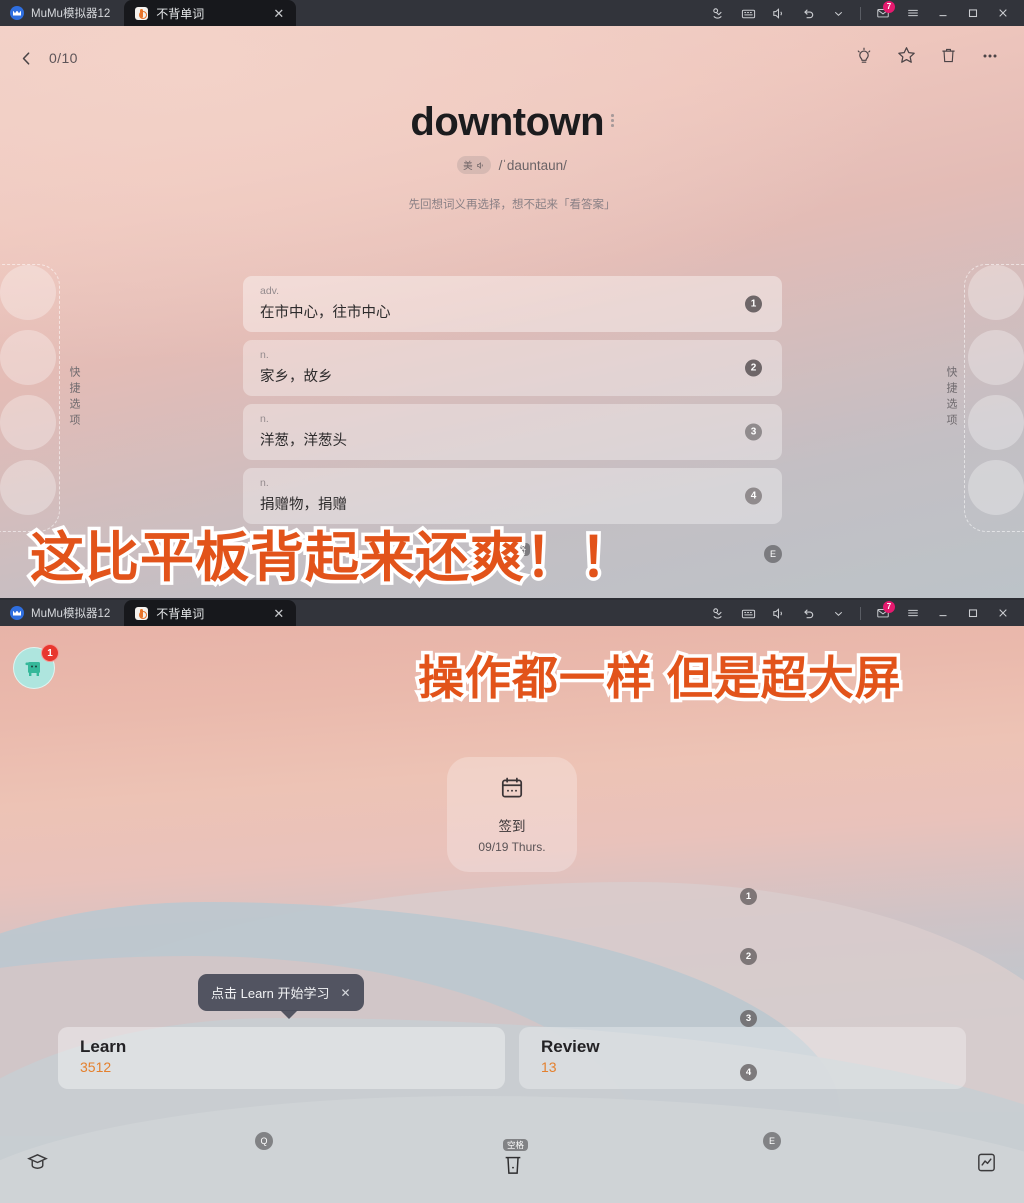 Image resolution: width=1024 pixels, height=1203 pixels. I want to click on emulator-tab-bubeidanci-2: 不背单词 ✕, so click(210, 613).